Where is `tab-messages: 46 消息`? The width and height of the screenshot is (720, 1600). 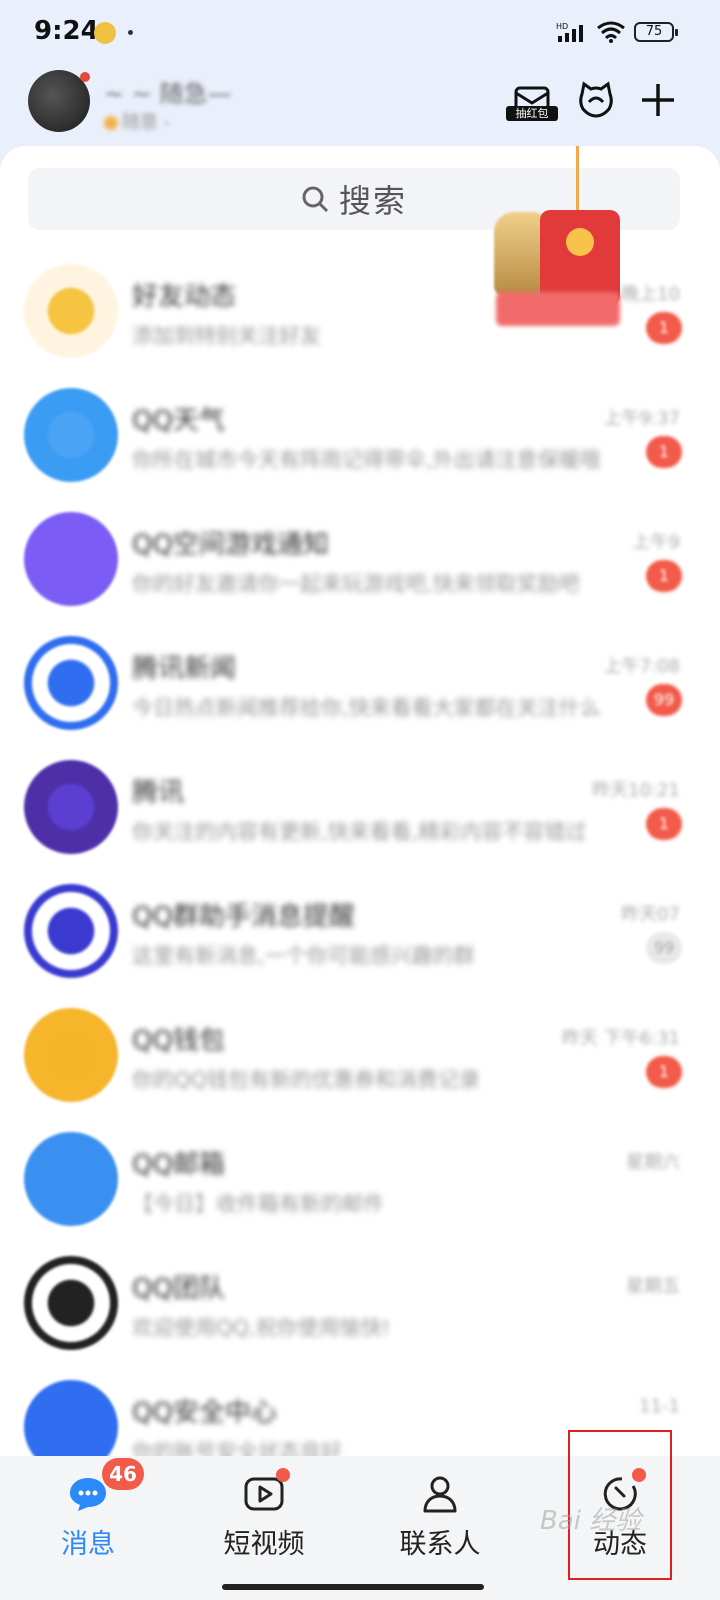
tab-messages: 46 消息 is located at coordinates (88, 1509).